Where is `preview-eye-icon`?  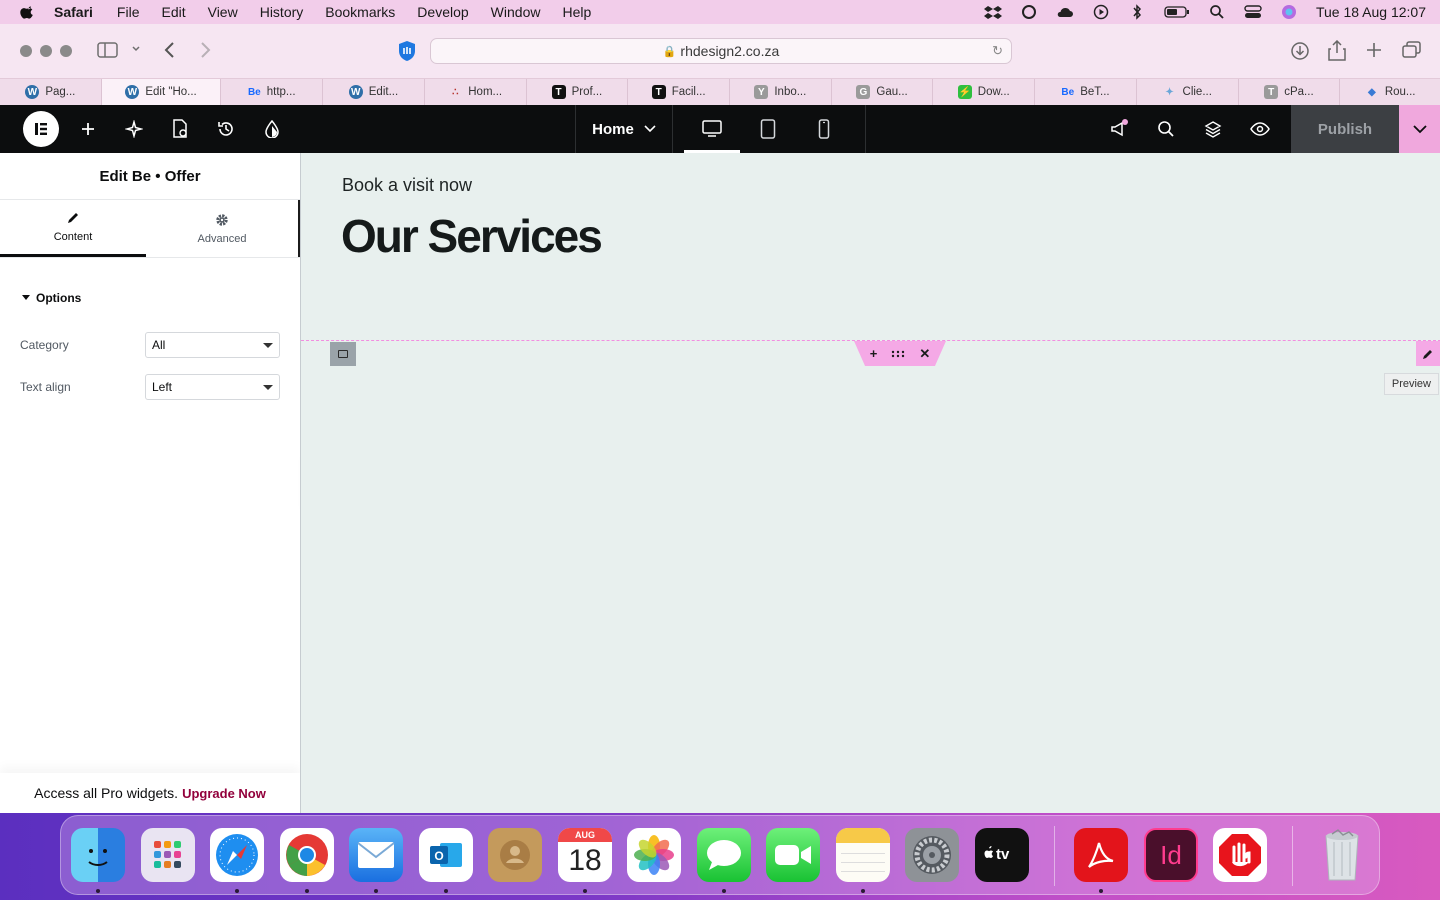 preview-eye-icon is located at coordinates (1259, 129).